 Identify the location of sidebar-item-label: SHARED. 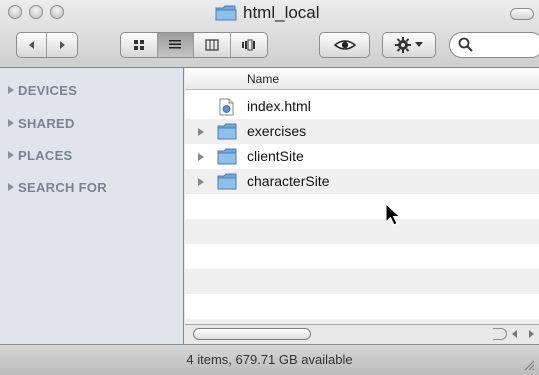
(46, 123).